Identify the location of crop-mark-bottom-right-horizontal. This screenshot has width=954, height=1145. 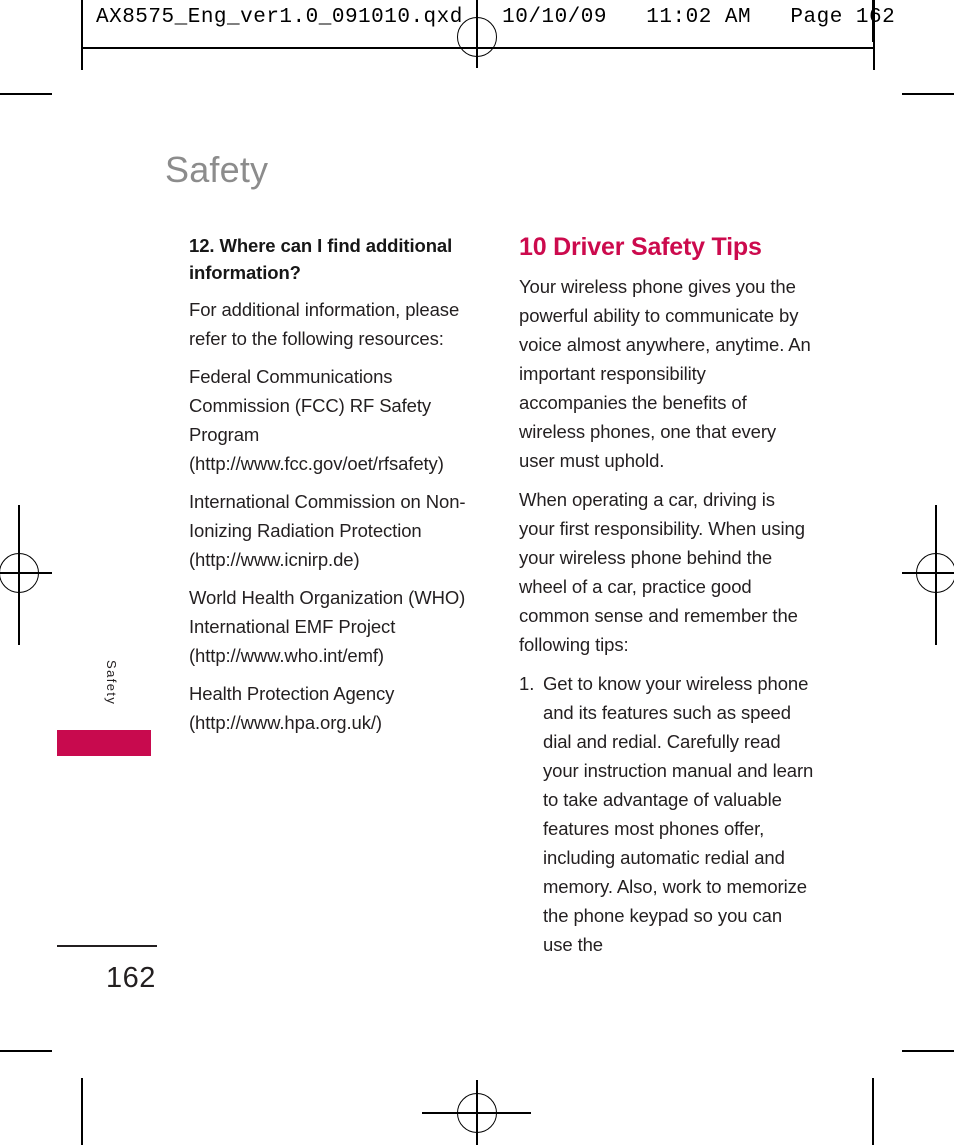
(928, 1051).